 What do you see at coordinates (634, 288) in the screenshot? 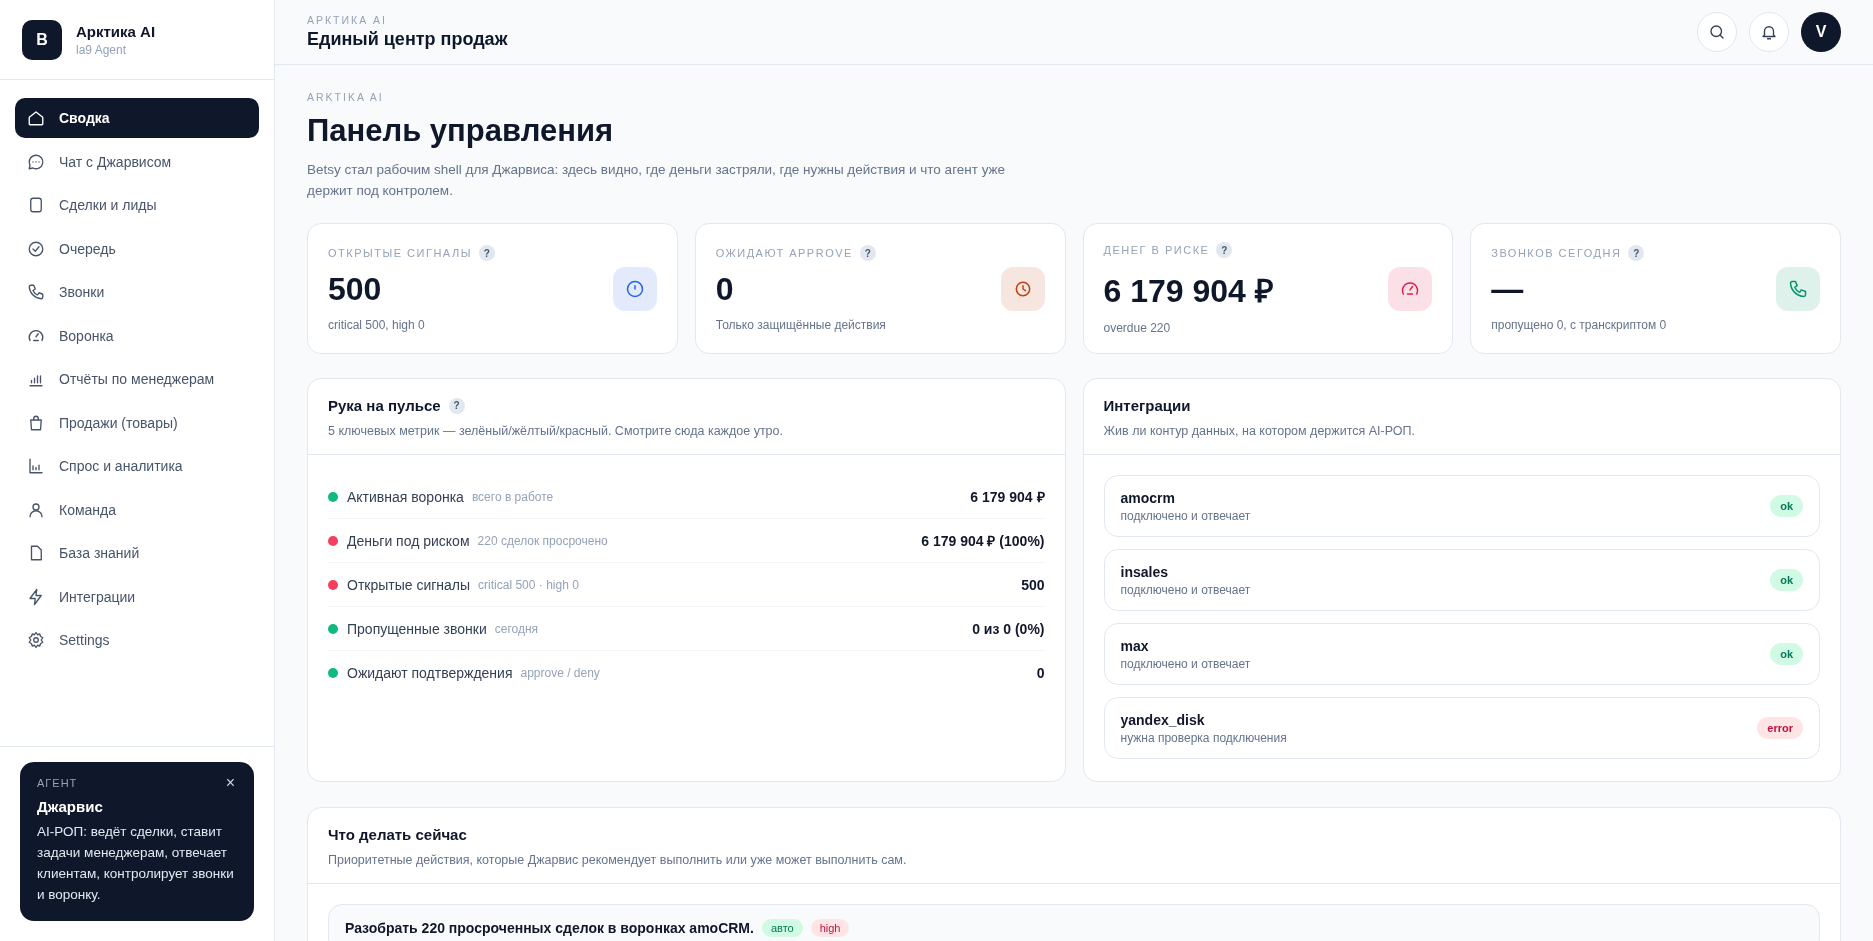
I see `alert-icon` at bounding box center [634, 288].